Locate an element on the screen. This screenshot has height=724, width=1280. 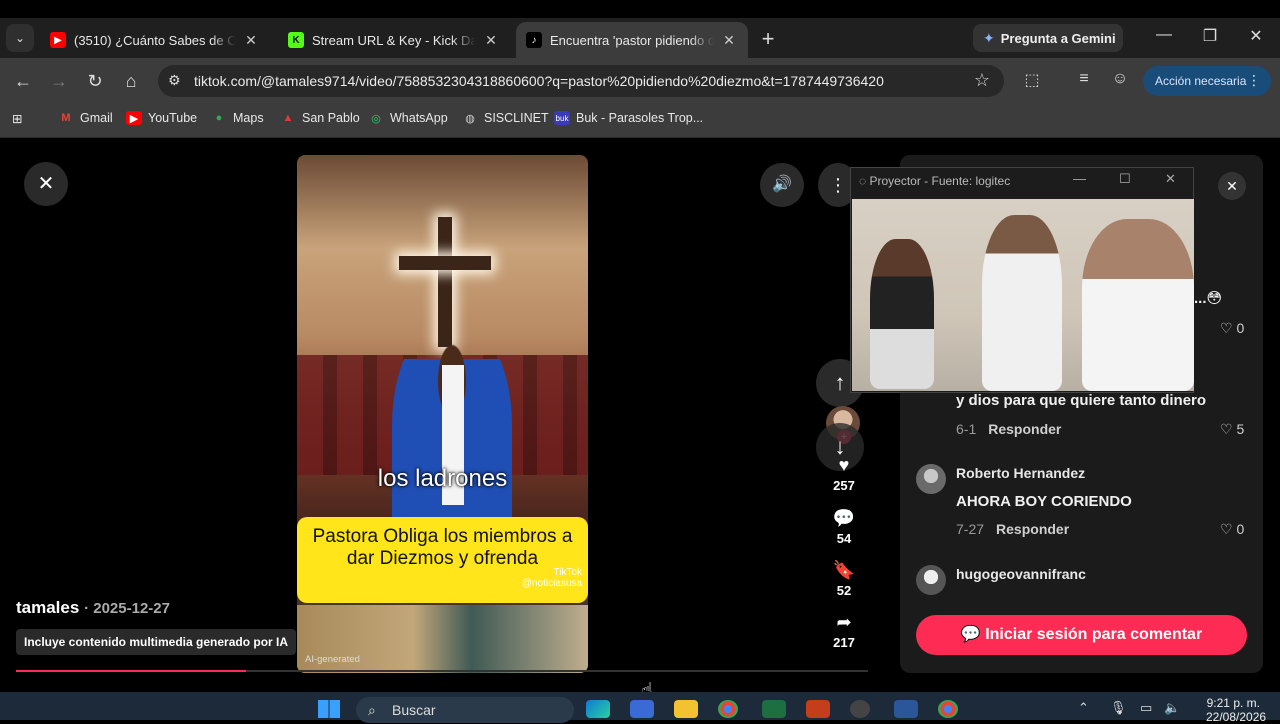
windows-start-icon is located at coordinates (329, 709).